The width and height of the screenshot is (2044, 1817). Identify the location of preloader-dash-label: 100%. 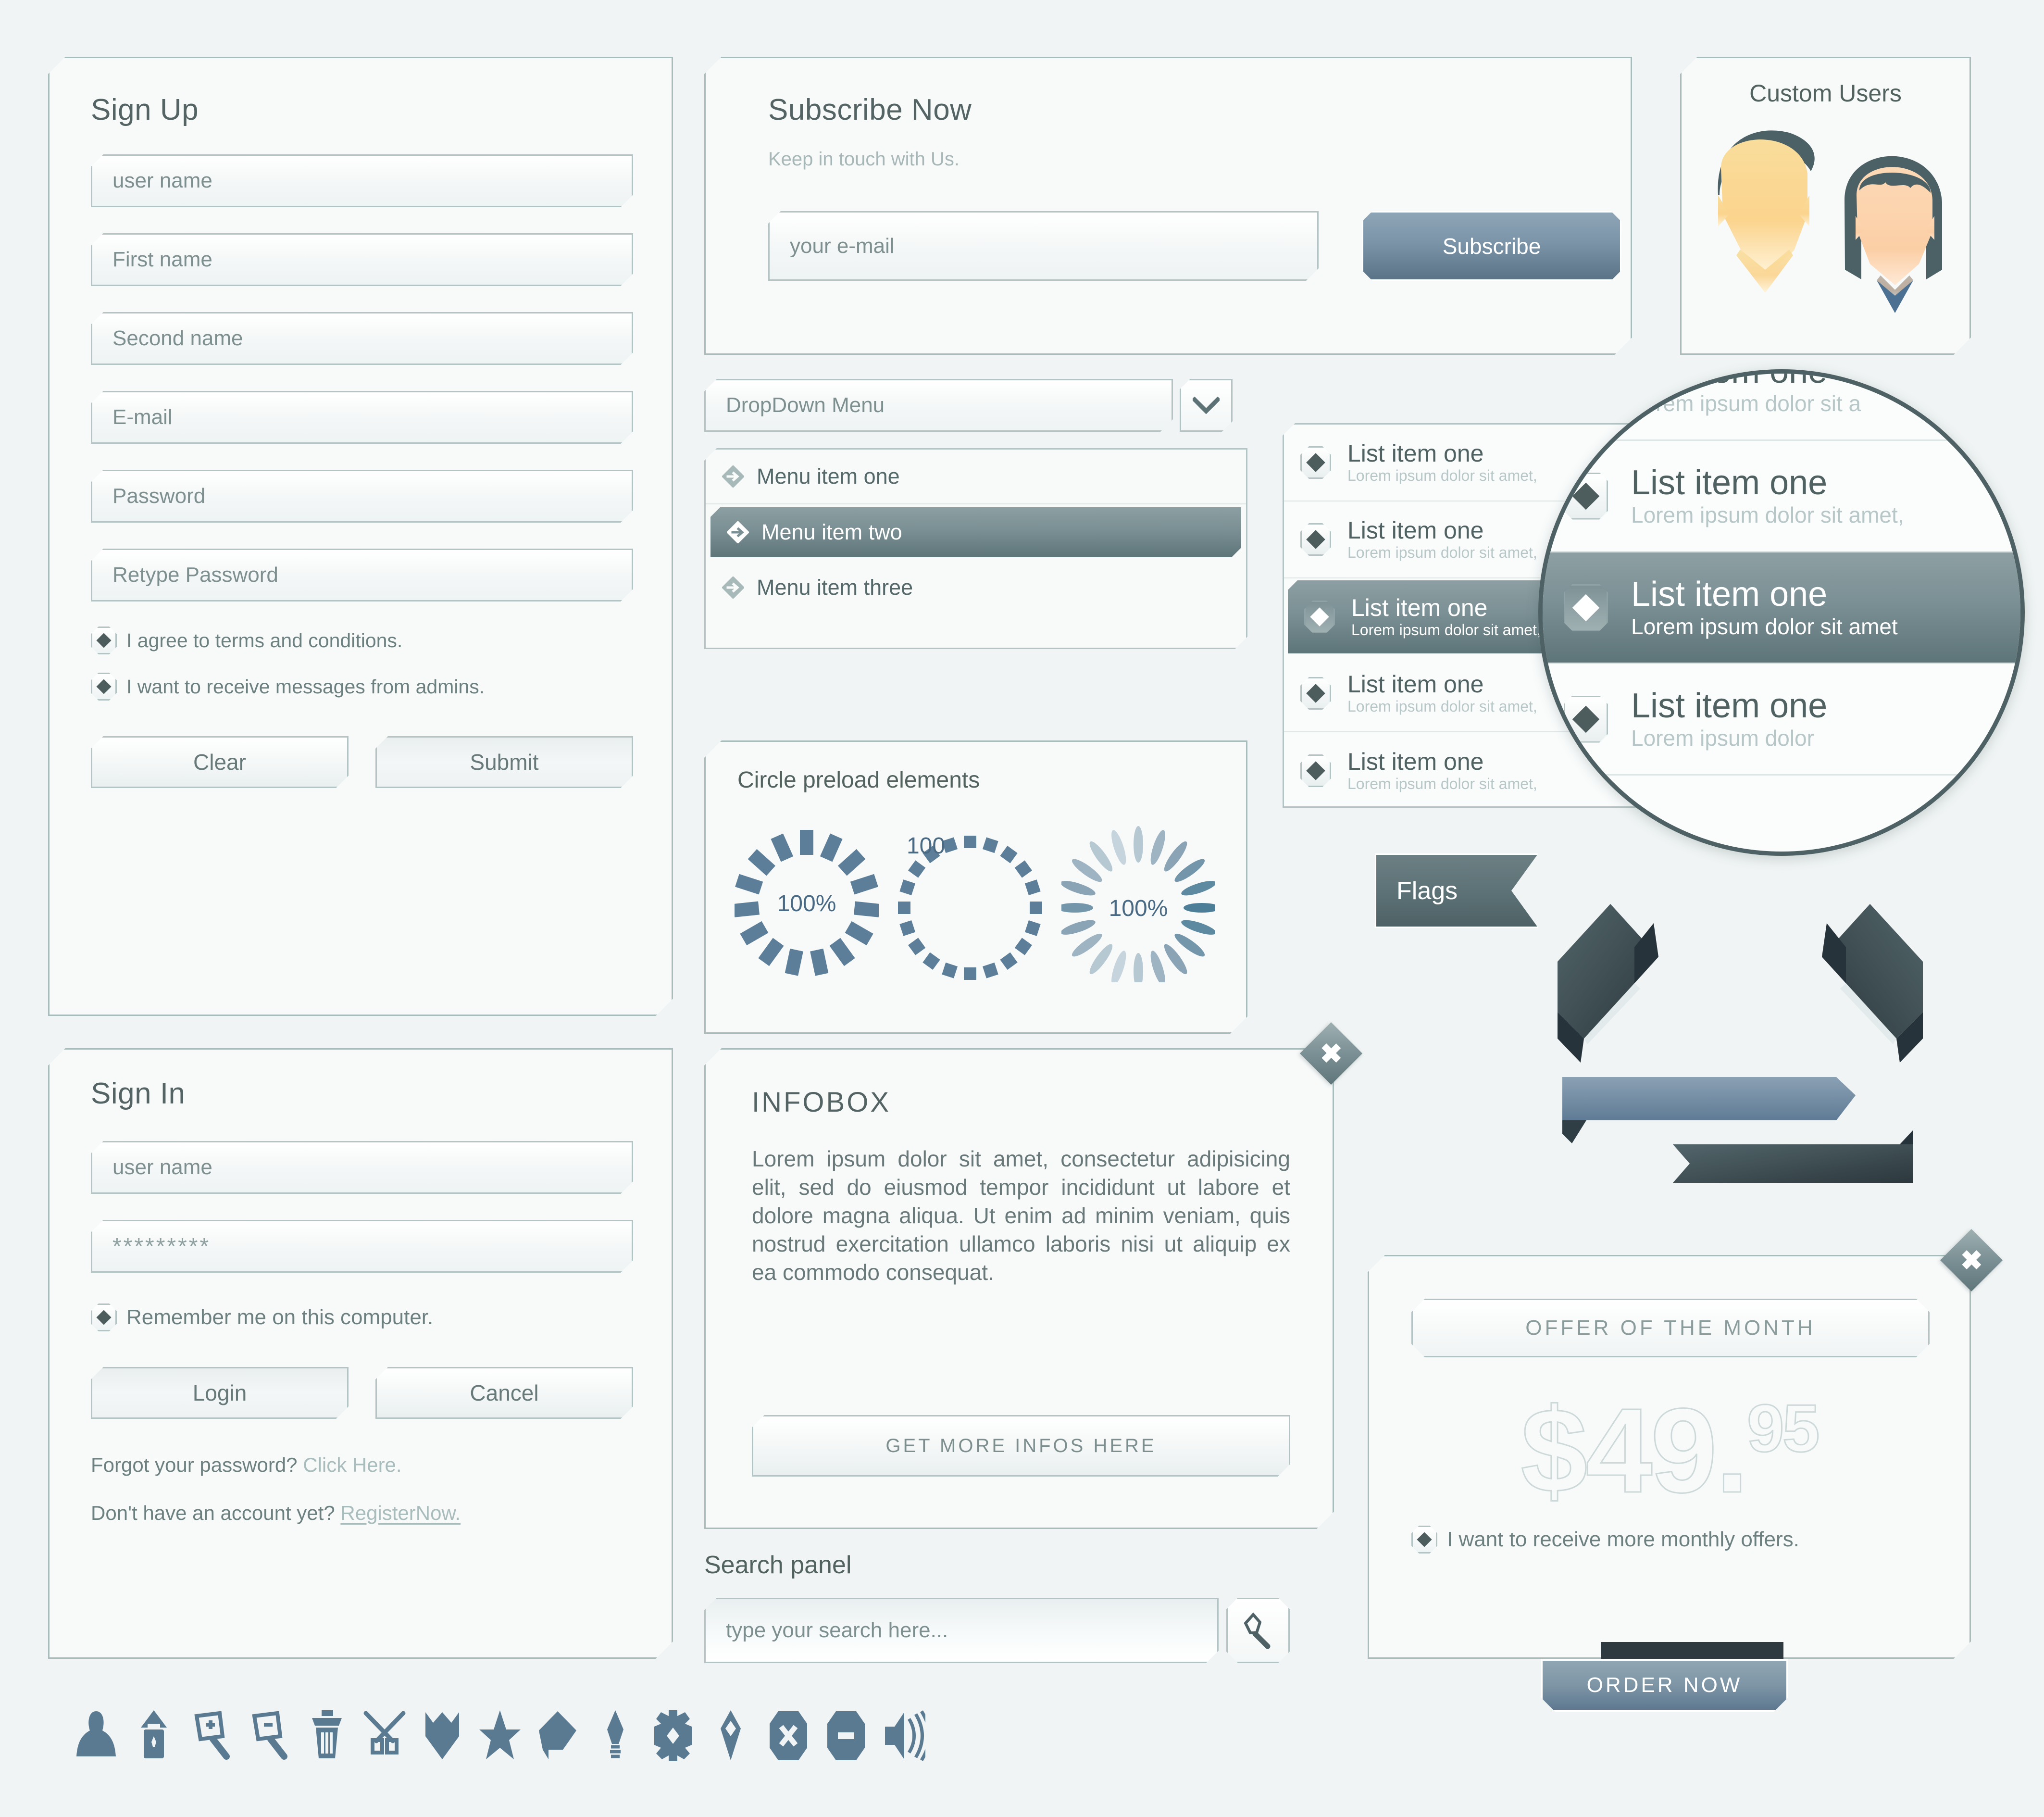
(806, 903).